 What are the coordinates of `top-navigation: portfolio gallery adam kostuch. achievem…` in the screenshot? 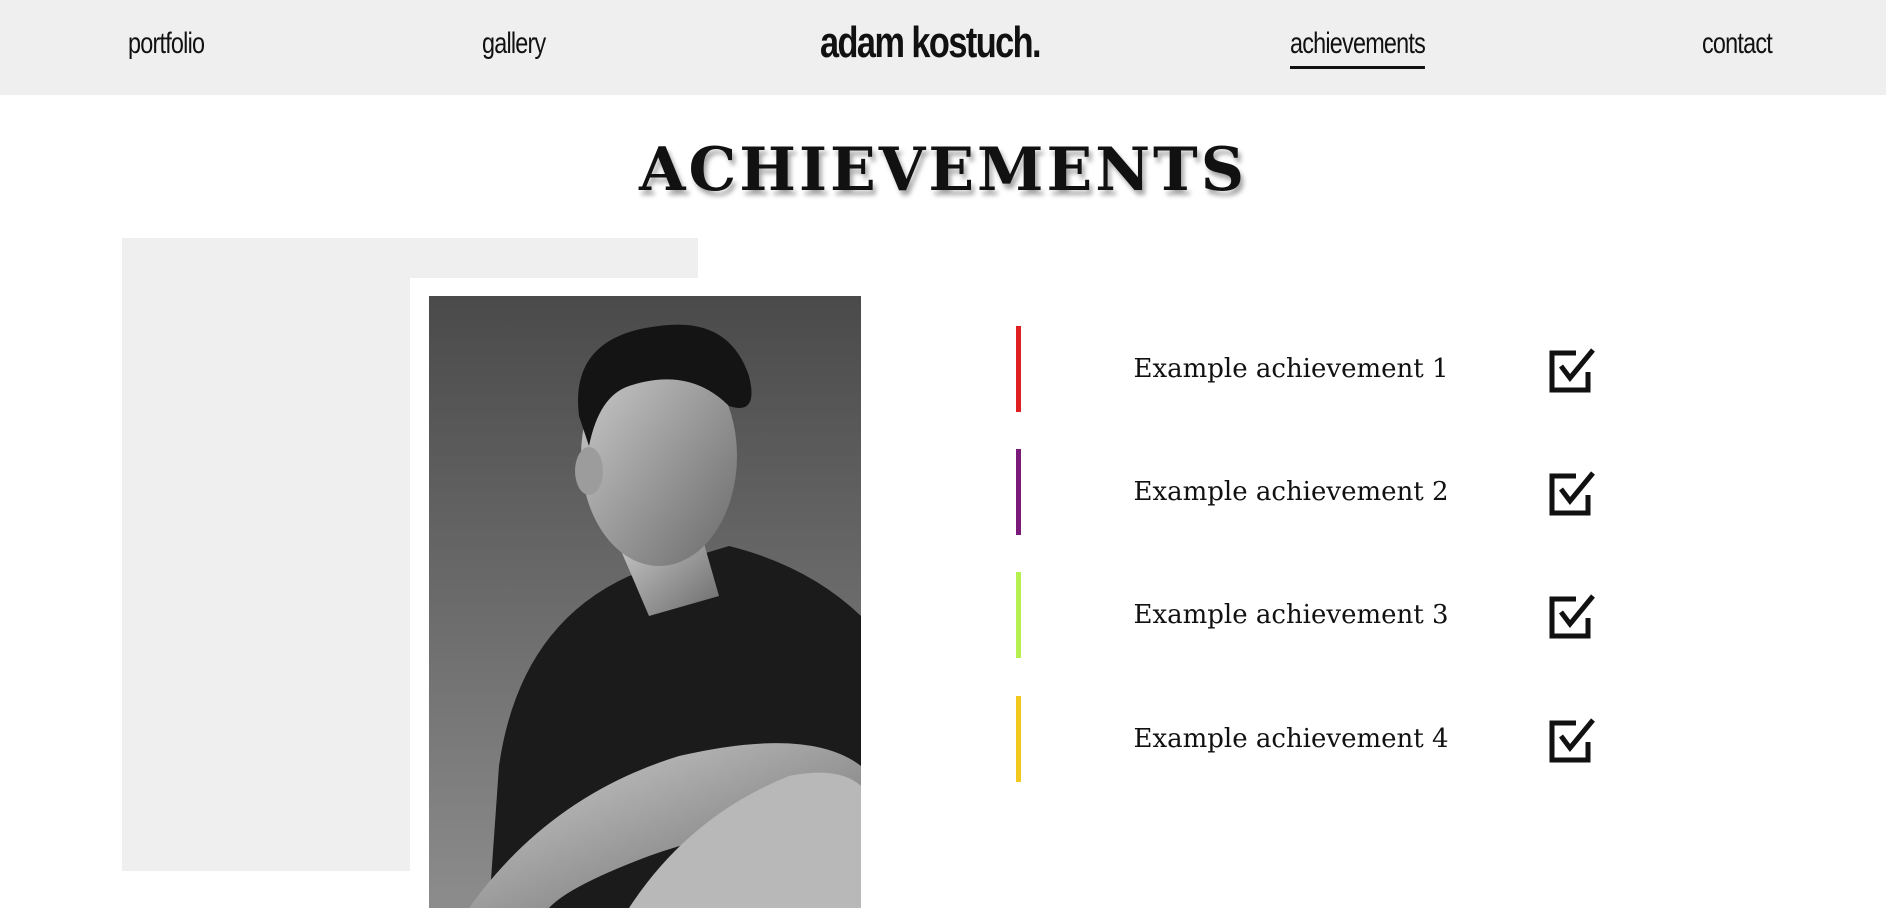 It's located at (943, 47).